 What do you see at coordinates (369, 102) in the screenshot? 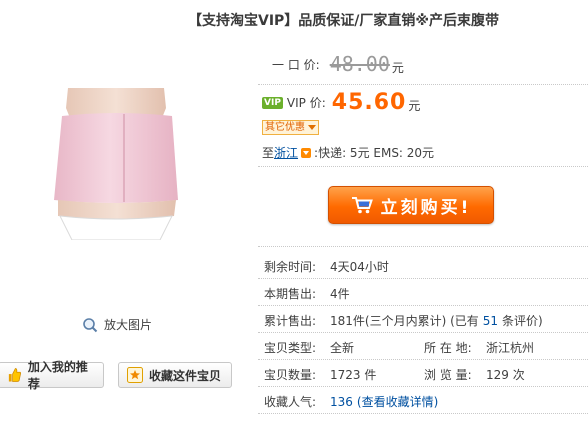
I see `vip-price: 45.60` at bounding box center [369, 102].